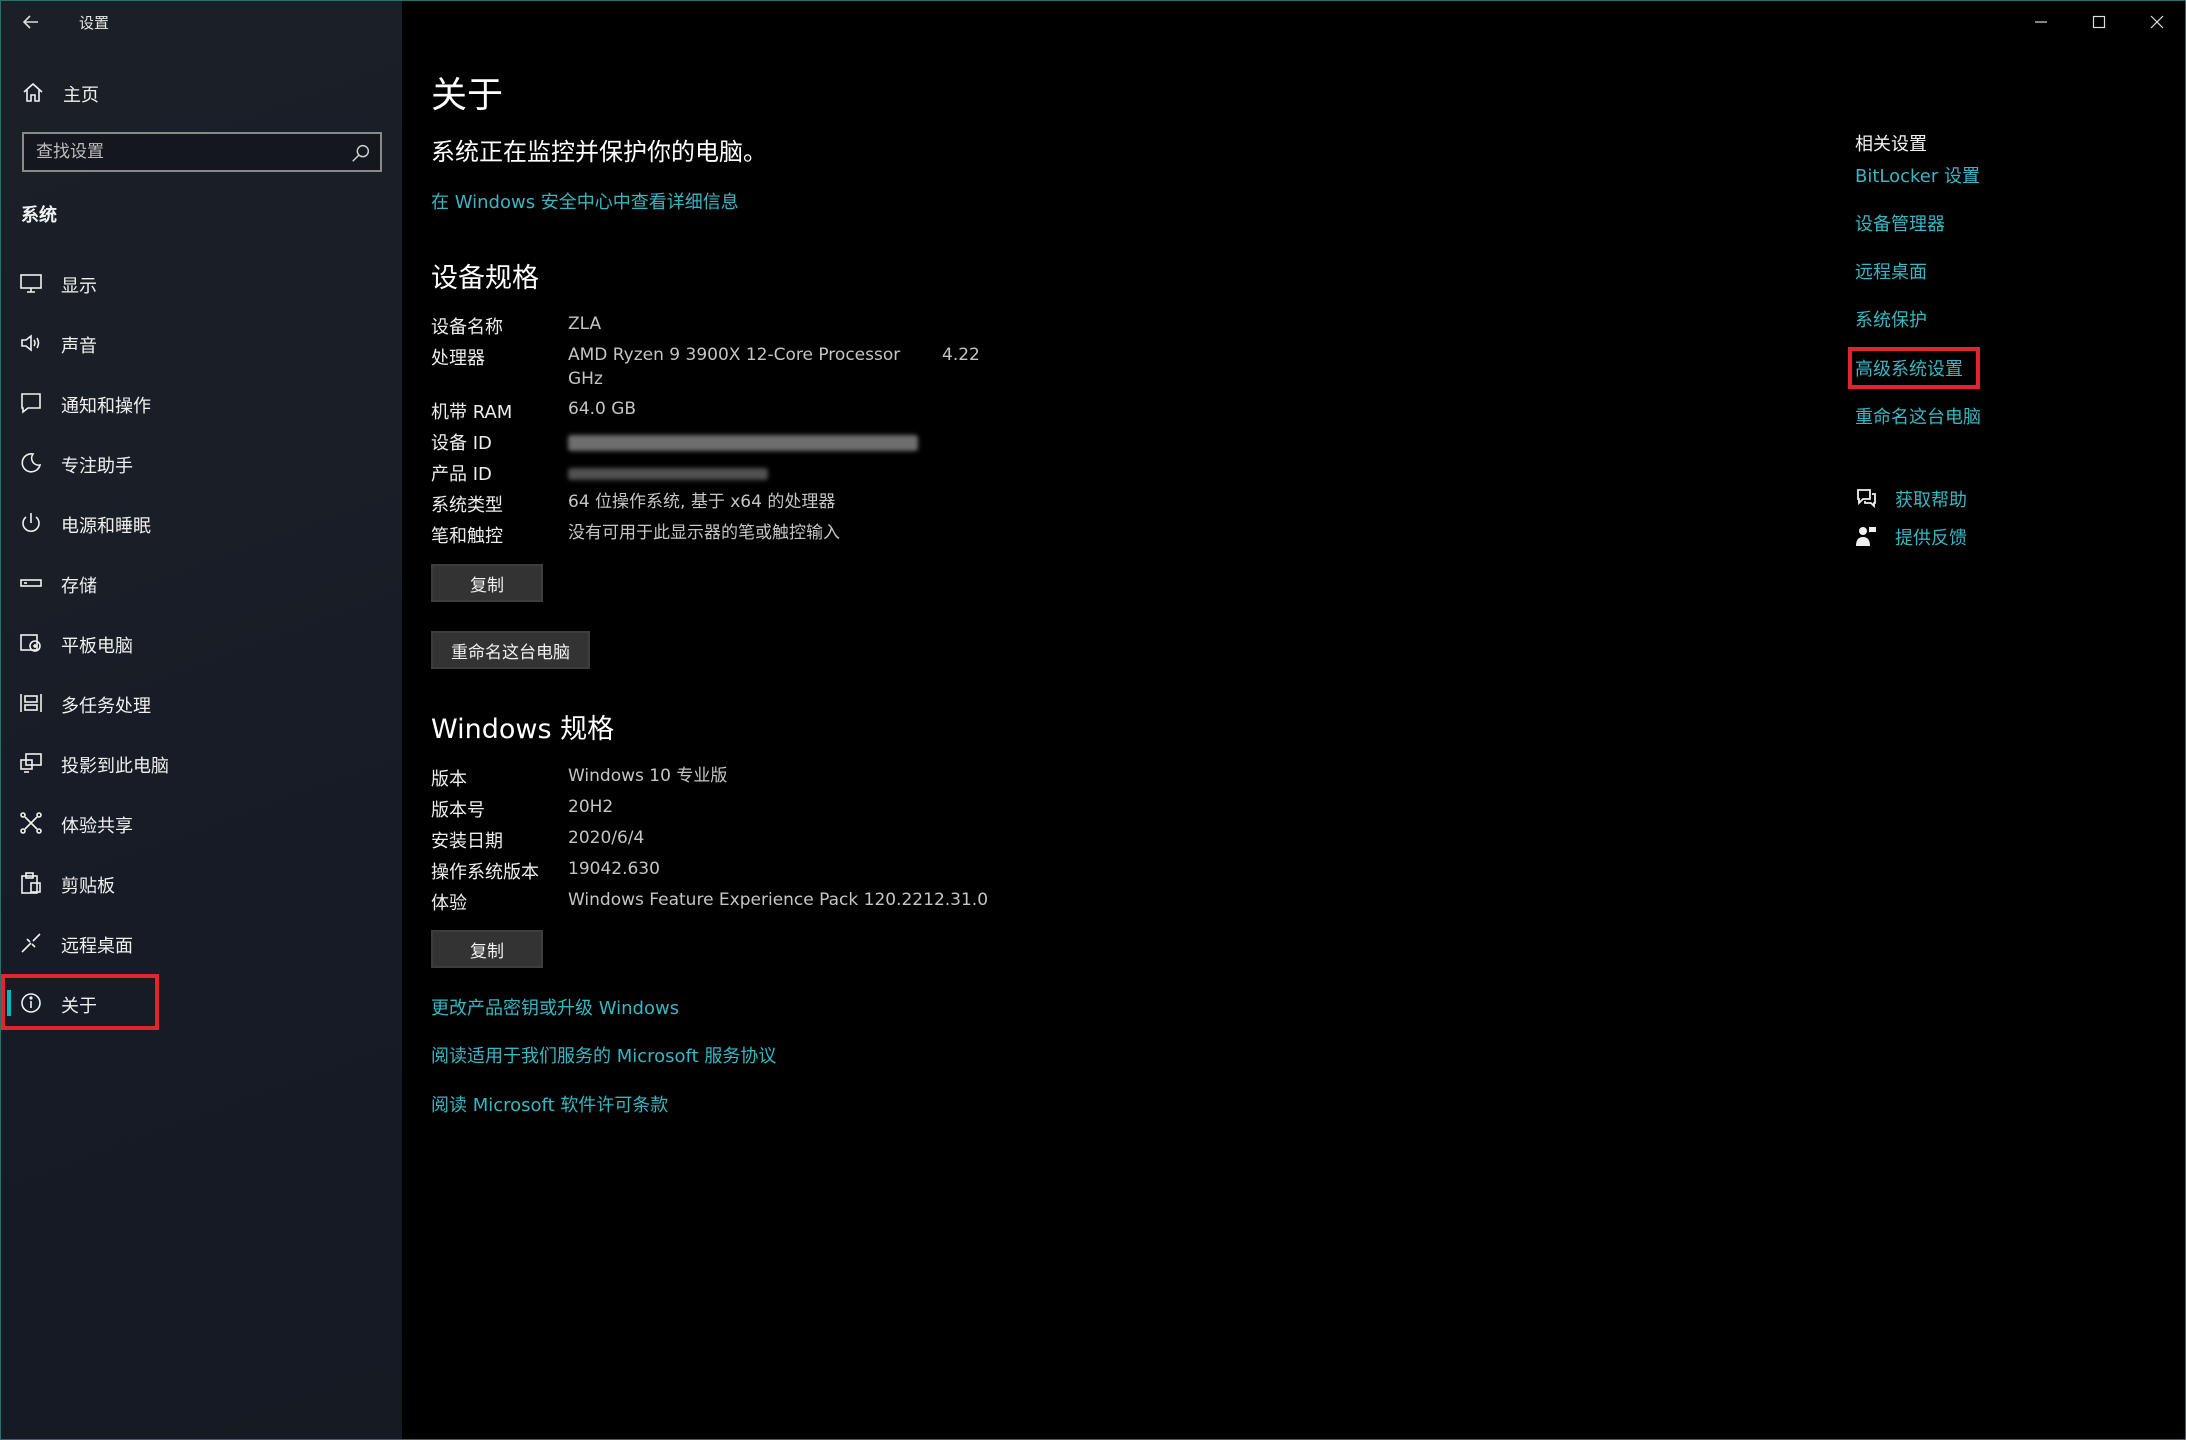 The height and width of the screenshot is (1440, 2186). What do you see at coordinates (549, 1104) in the screenshot?
I see `license-terms-link: 阅读 Microsoft 软件许可条款` at bounding box center [549, 1104].